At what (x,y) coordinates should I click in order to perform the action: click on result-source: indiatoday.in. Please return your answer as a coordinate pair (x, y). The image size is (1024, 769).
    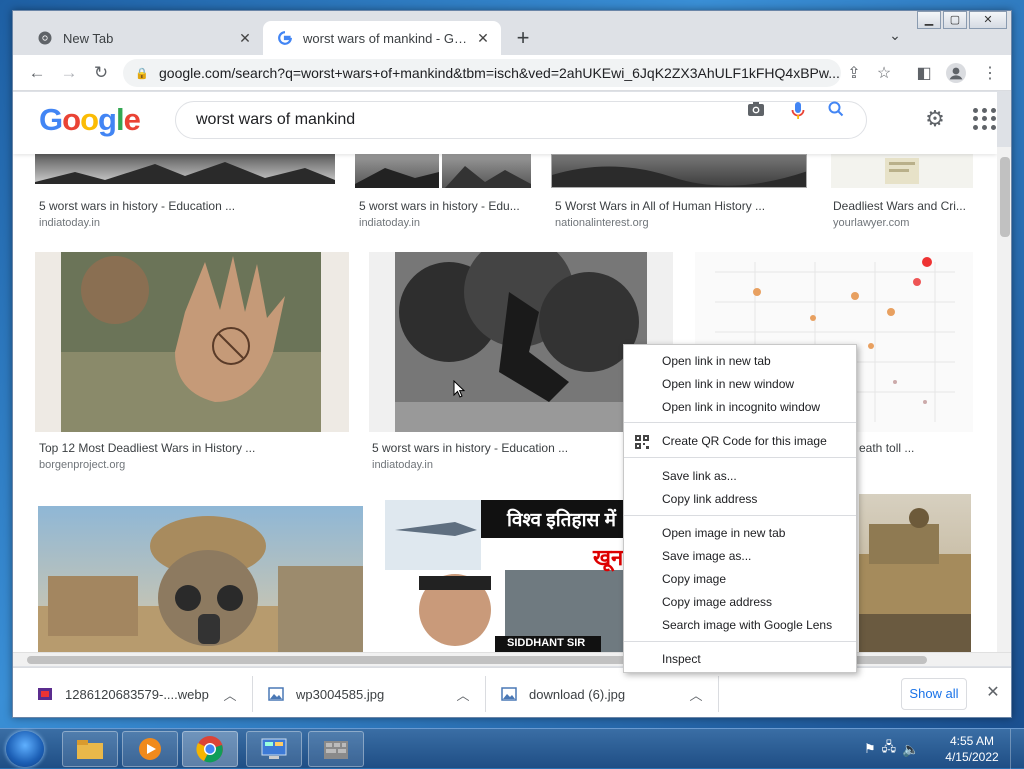
    Looking at the image, I should click on (389, 223).